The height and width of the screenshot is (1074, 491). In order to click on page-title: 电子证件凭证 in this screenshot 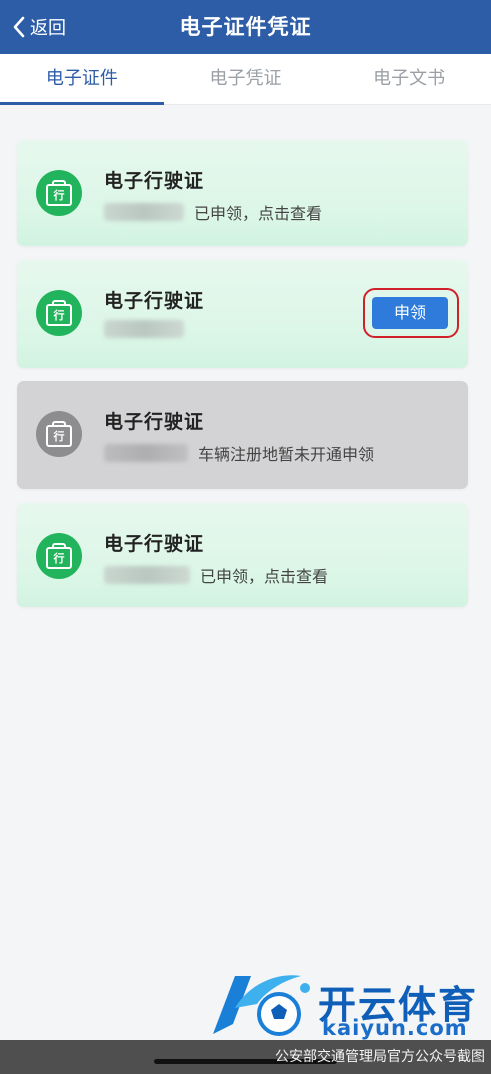, I will do `click(245, 27)`.